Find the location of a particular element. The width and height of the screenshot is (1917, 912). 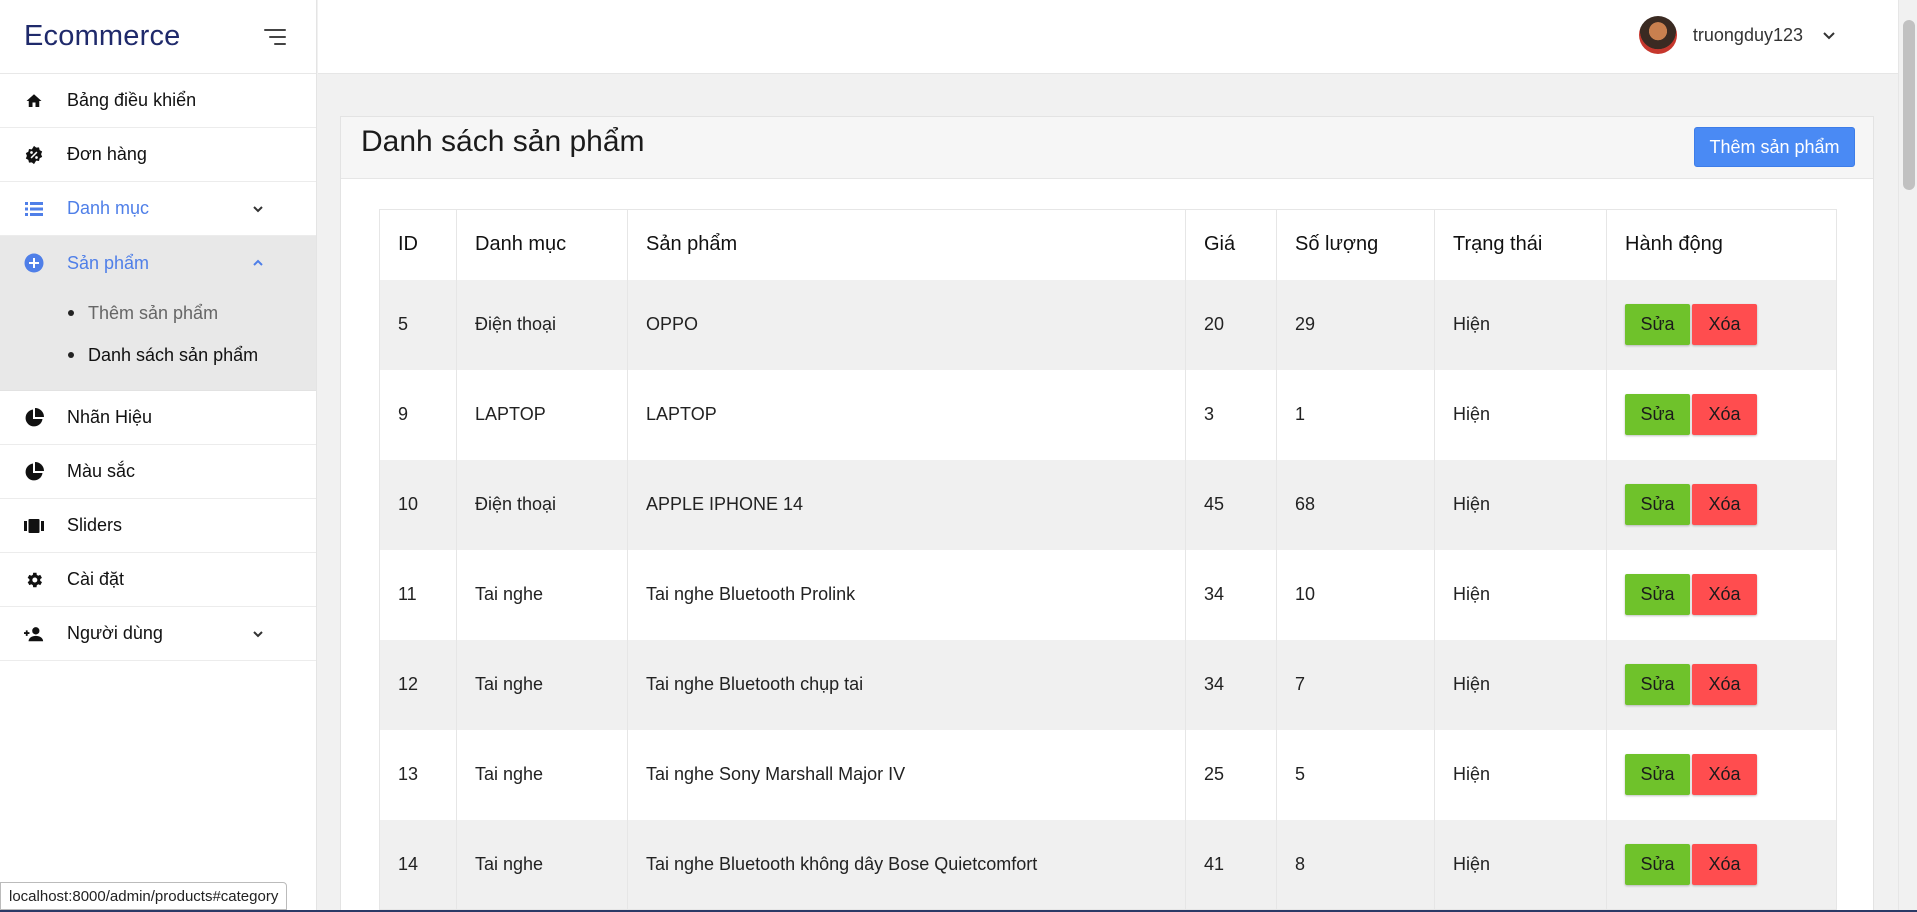

column-header: Giá is located at coordinates (1231, 244).